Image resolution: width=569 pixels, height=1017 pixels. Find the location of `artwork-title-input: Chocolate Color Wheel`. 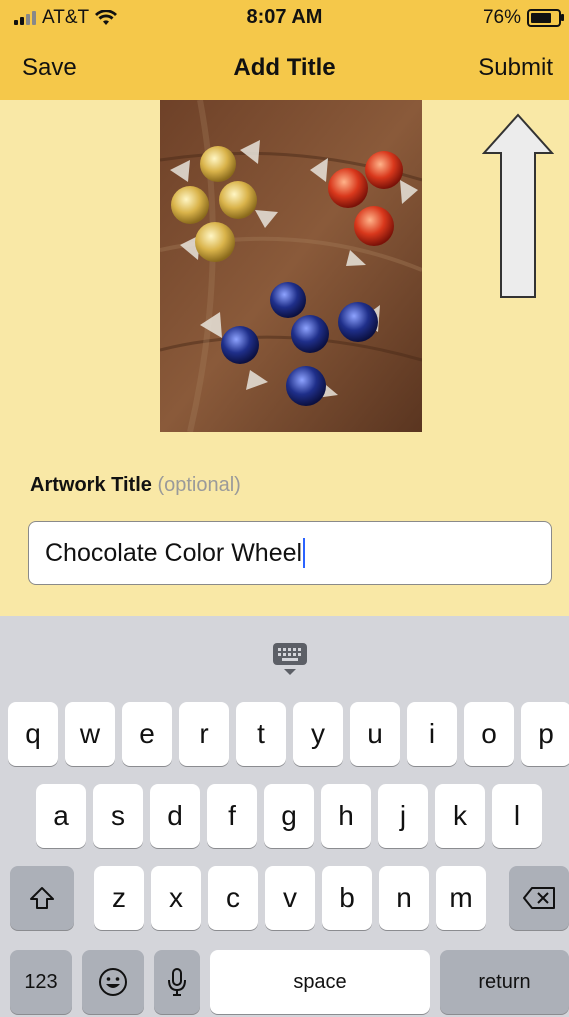

artwork-title-input: Chocolate Color Wheel is located at coordinates (290, 553).